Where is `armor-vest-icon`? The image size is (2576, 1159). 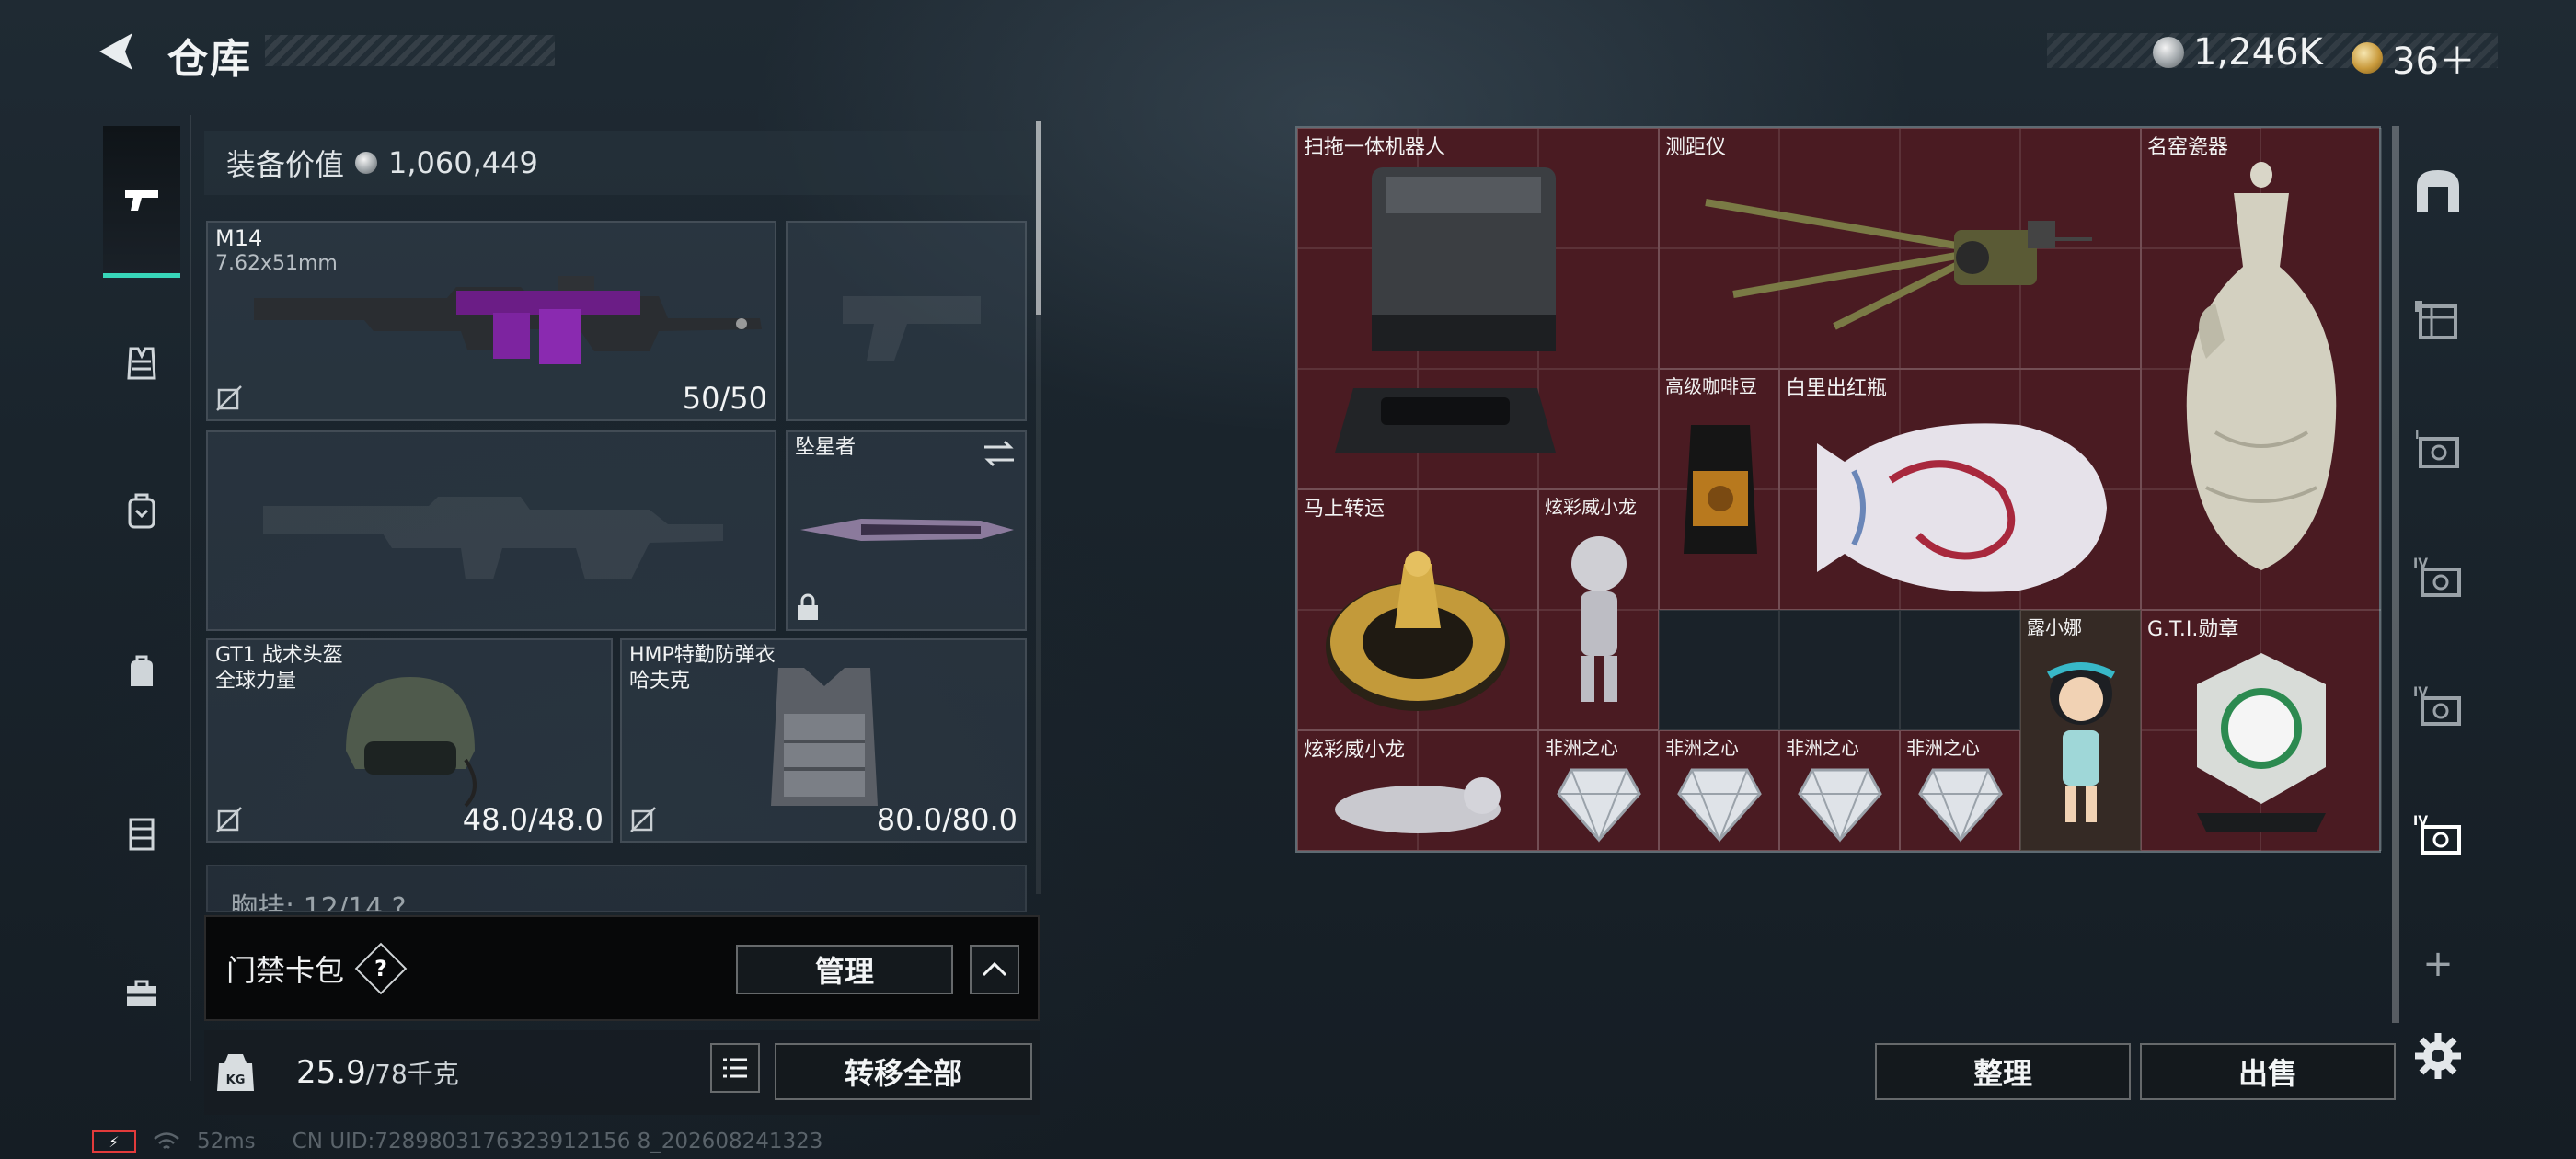 armor-vest-icon is located at coordinates (824, 737).